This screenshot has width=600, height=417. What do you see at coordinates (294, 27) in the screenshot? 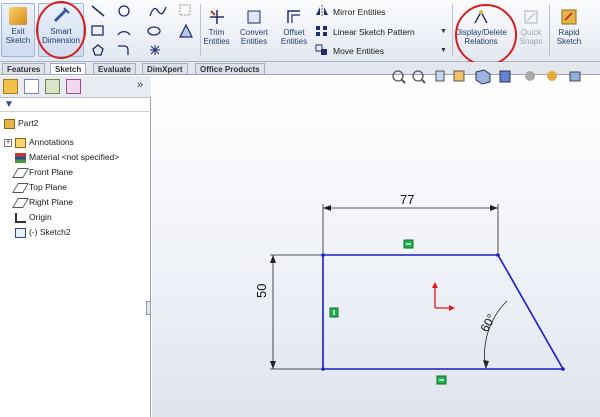
I see `offset-entities-button: Offset Entities` at bounding box center [294, 27].